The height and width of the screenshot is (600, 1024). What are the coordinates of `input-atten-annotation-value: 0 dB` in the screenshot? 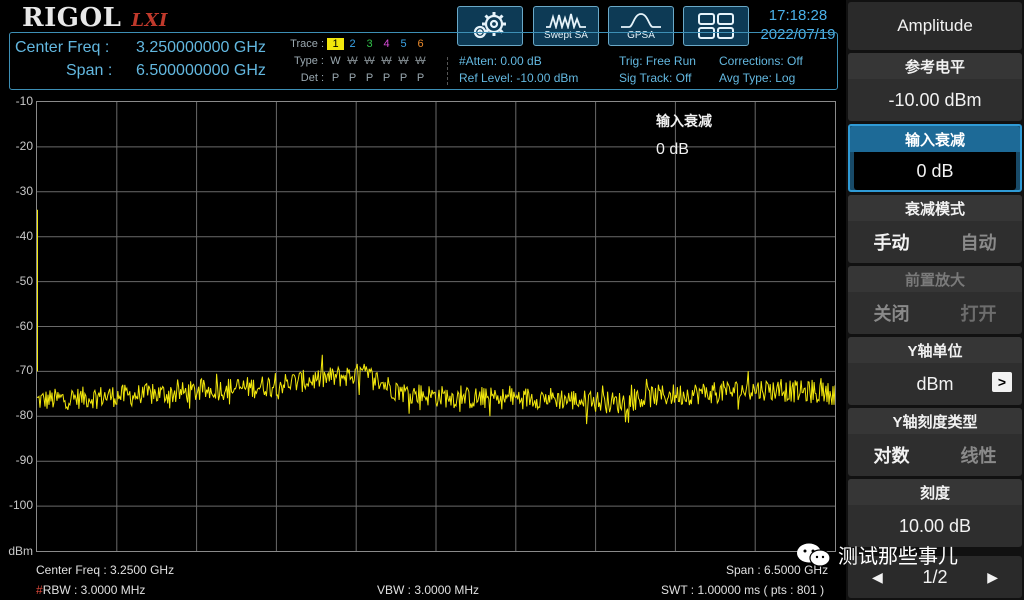 It's located at (672, 149).